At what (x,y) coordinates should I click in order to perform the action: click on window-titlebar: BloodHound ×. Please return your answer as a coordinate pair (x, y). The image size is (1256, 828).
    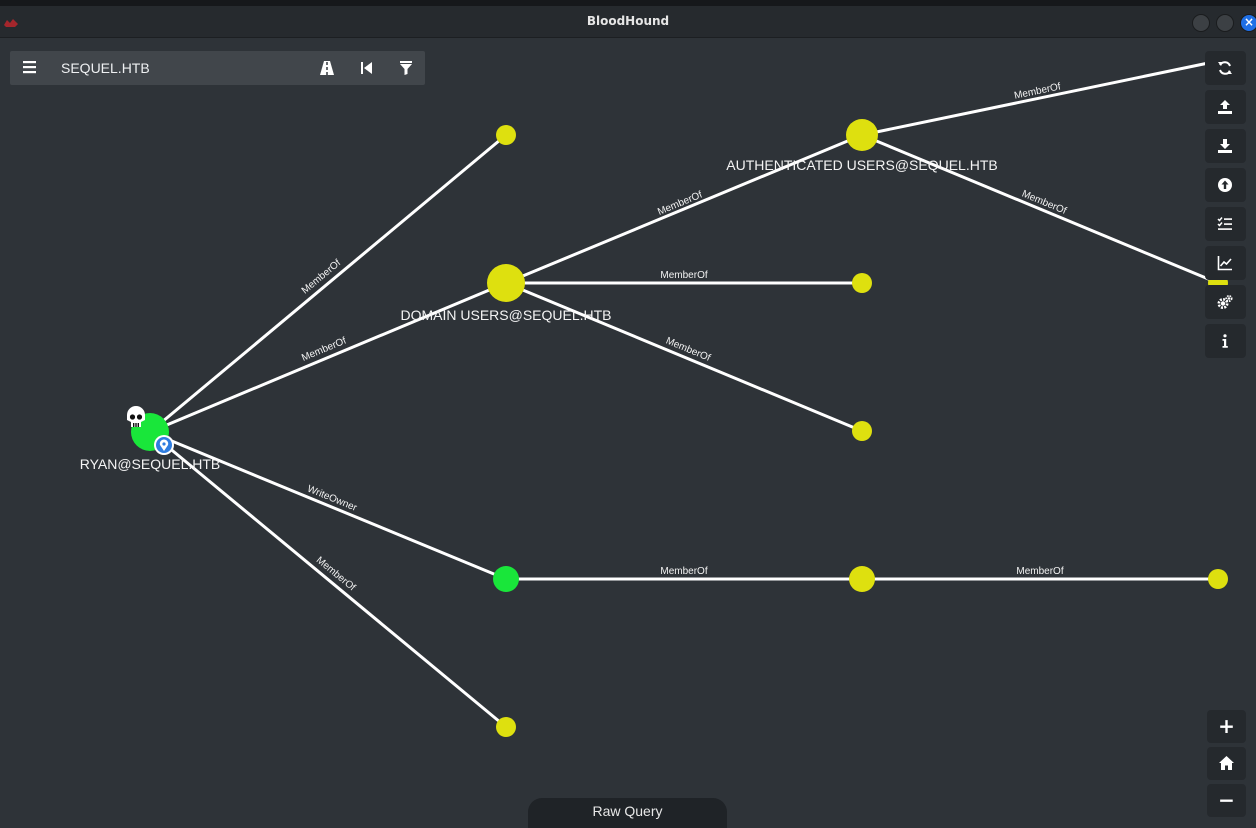
    Looking at the image, I should click on (628, 22).